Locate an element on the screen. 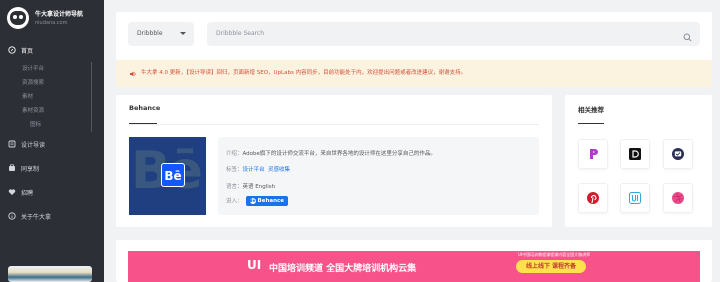 The width and height of the screenshot is (720, 282). visit-button-label: Behance is located at coordinates (270, 201).